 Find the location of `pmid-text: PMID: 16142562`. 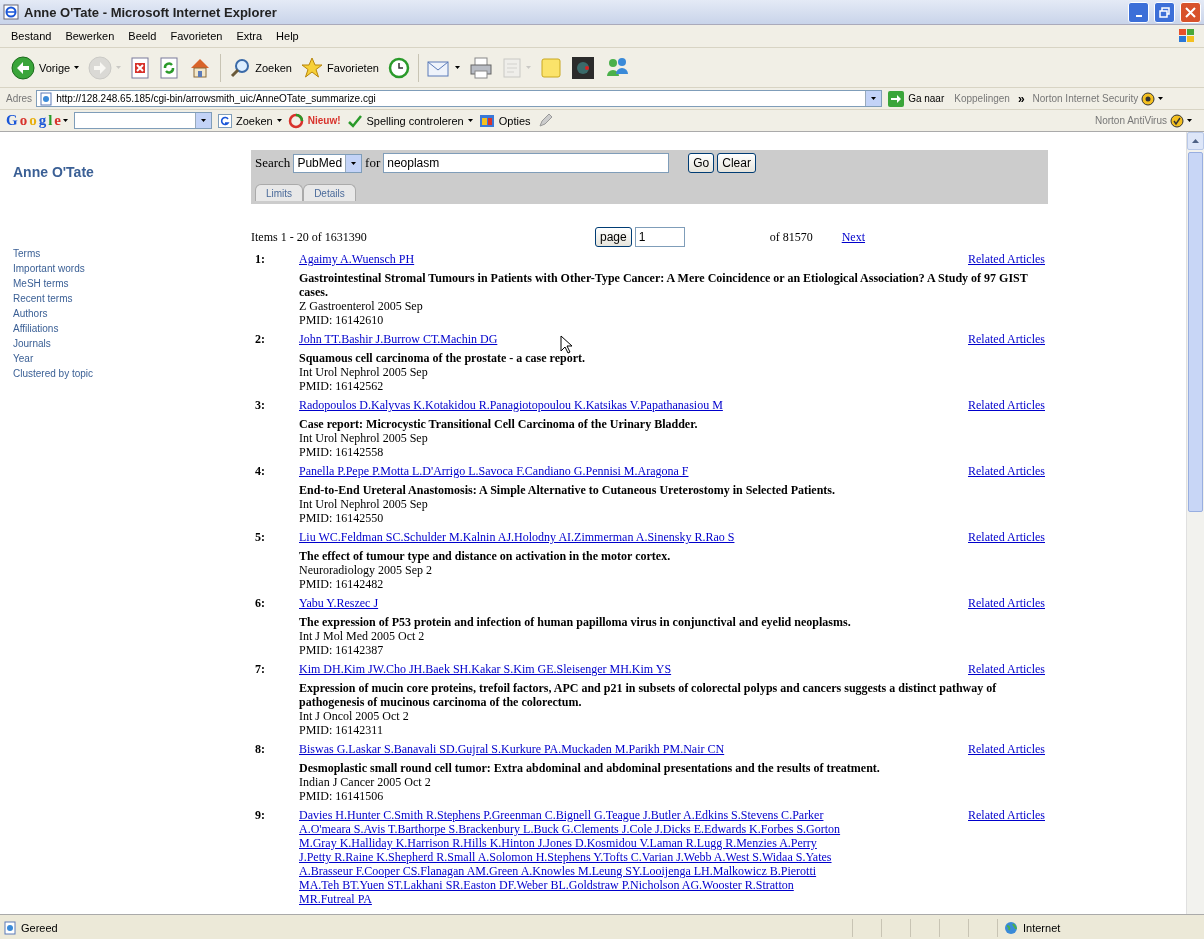

pmid-text: PMID: 16142562 is located at coordinates (342, 386).